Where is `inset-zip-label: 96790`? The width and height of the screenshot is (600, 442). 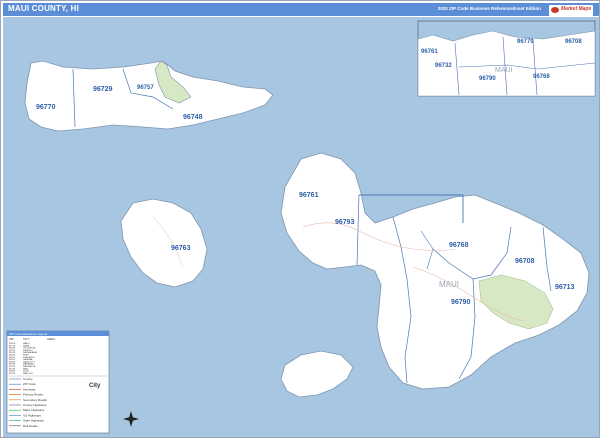
inset-zip-label: 96790 is located at coordinates (487, 79).